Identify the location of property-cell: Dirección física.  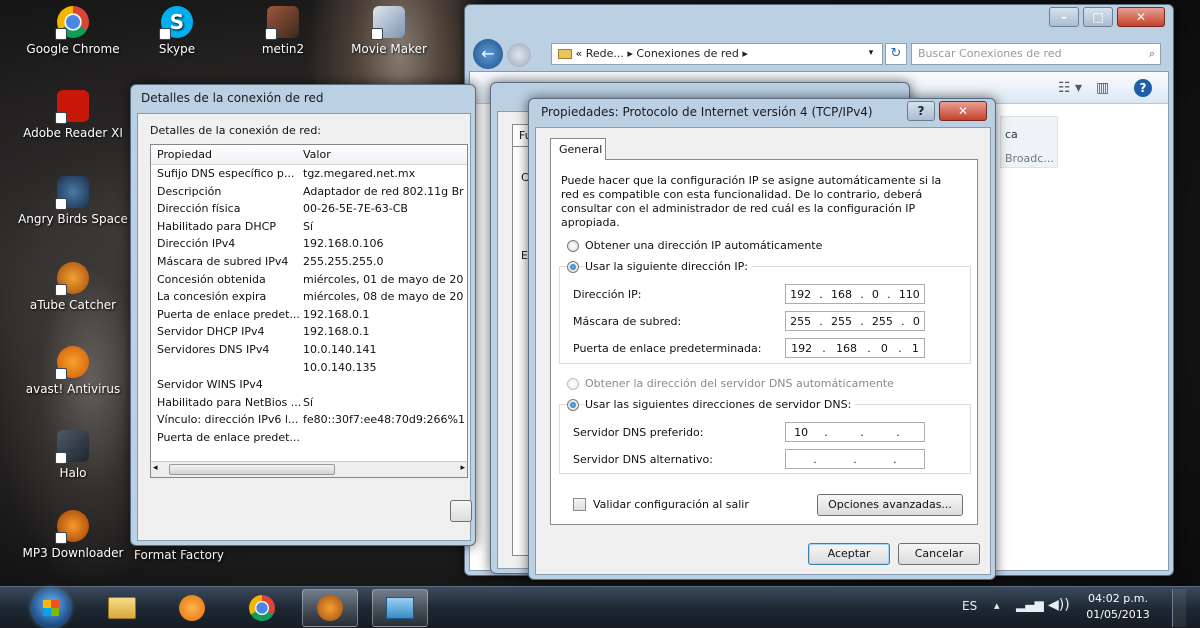
(199, 209).